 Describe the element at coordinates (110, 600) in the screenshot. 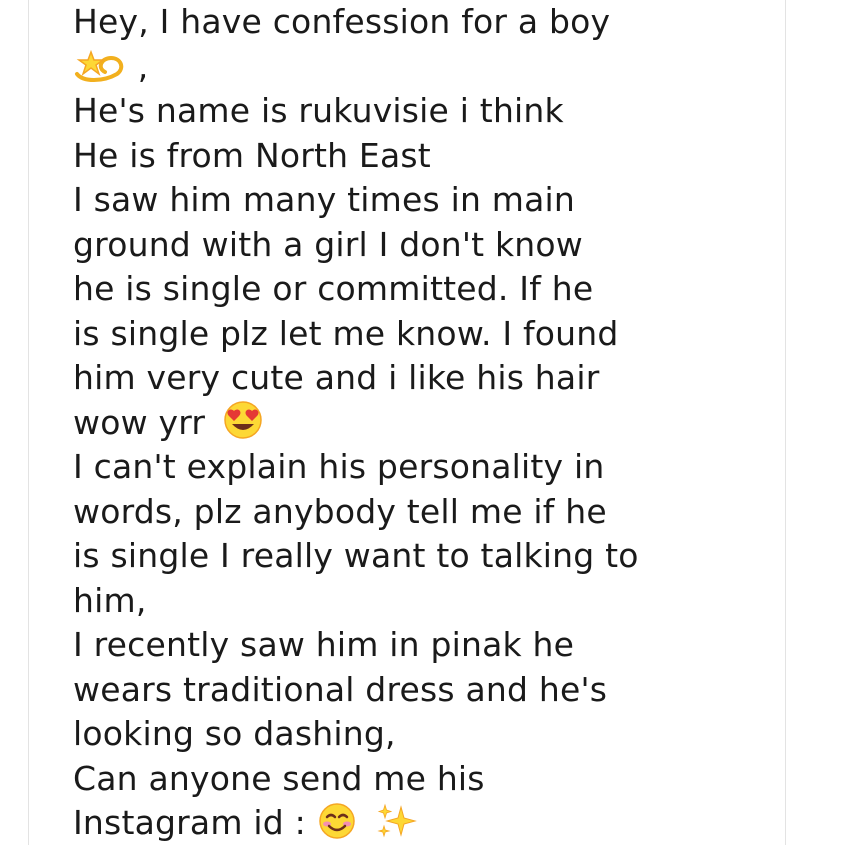

I see `message-line: him,` at that location.